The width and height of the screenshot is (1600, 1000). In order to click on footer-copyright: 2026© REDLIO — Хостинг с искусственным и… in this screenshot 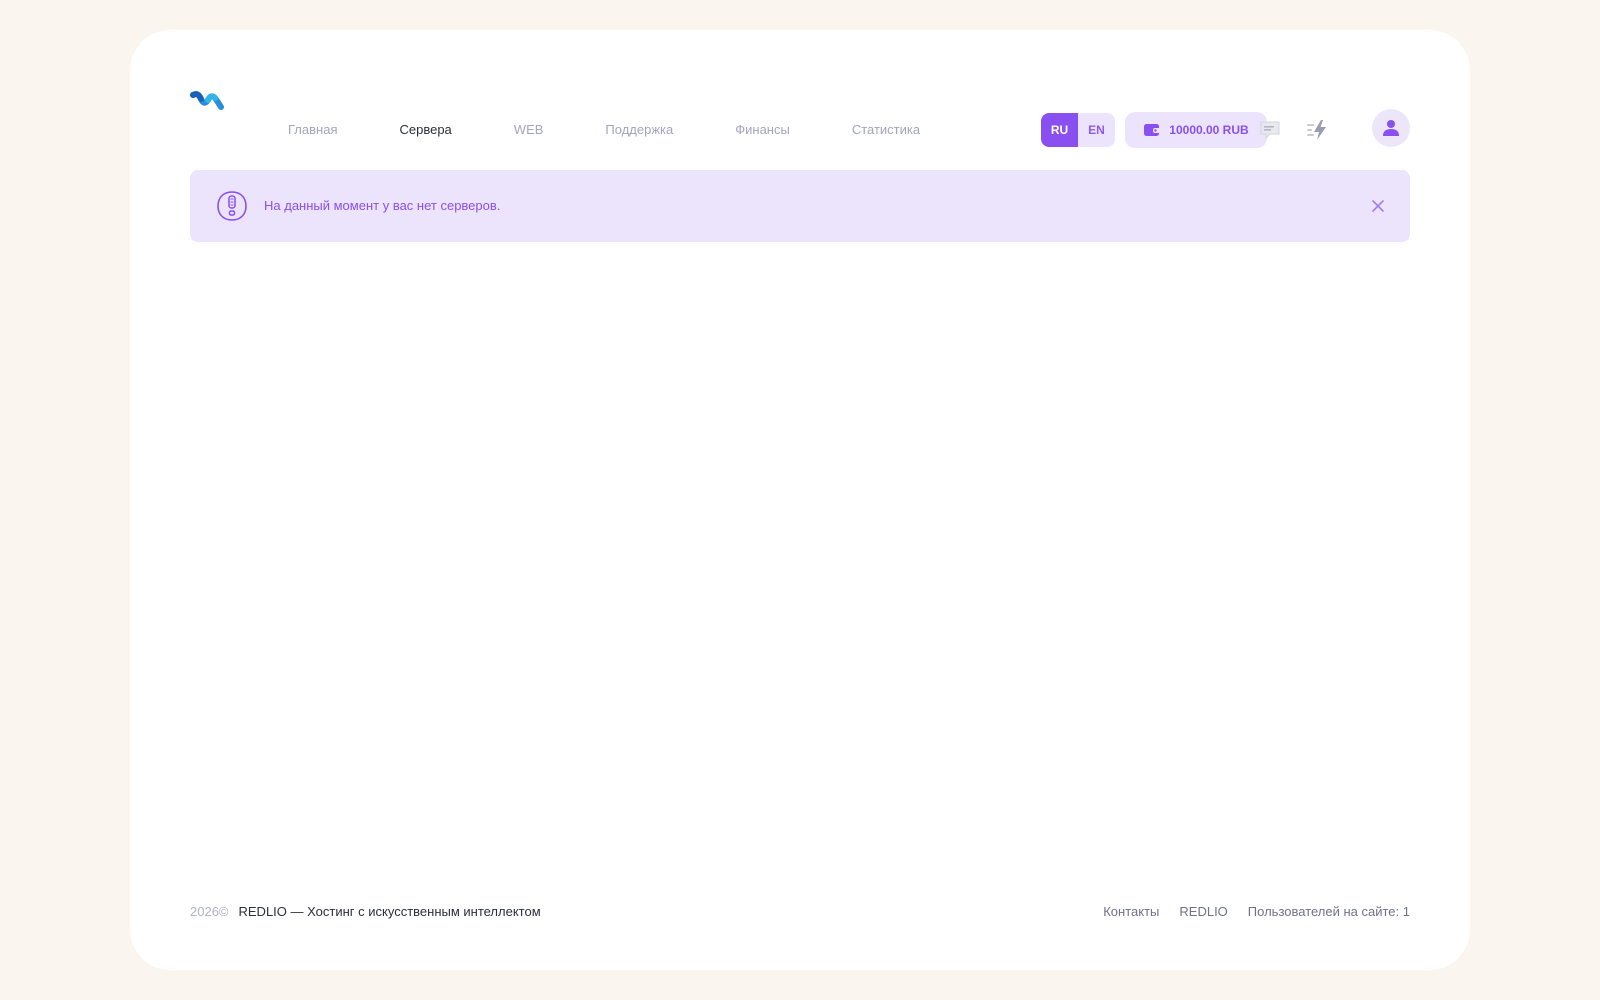, I will do `click(365, 912)`.